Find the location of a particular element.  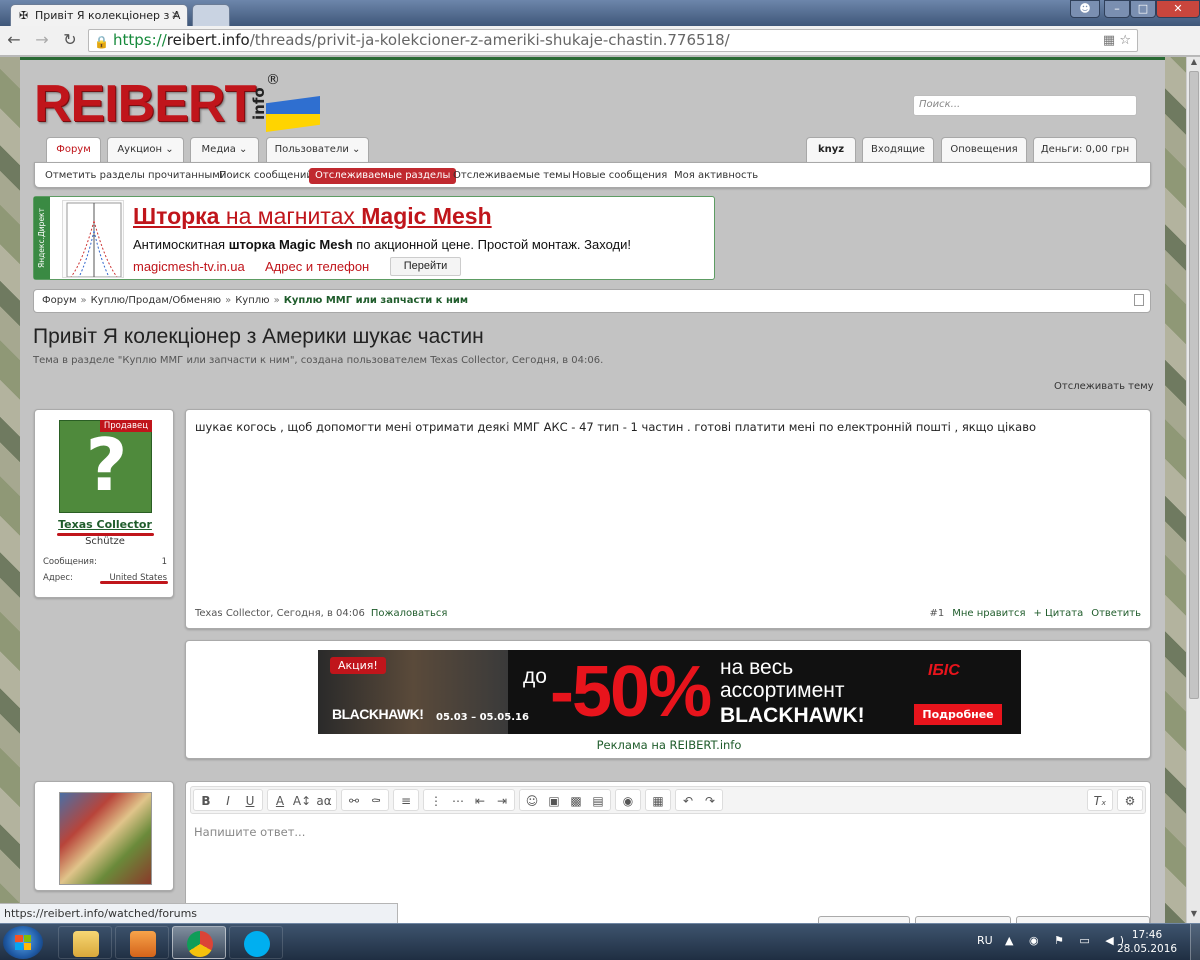

undo-icon: ↶ is located at coordinates (688, 801).